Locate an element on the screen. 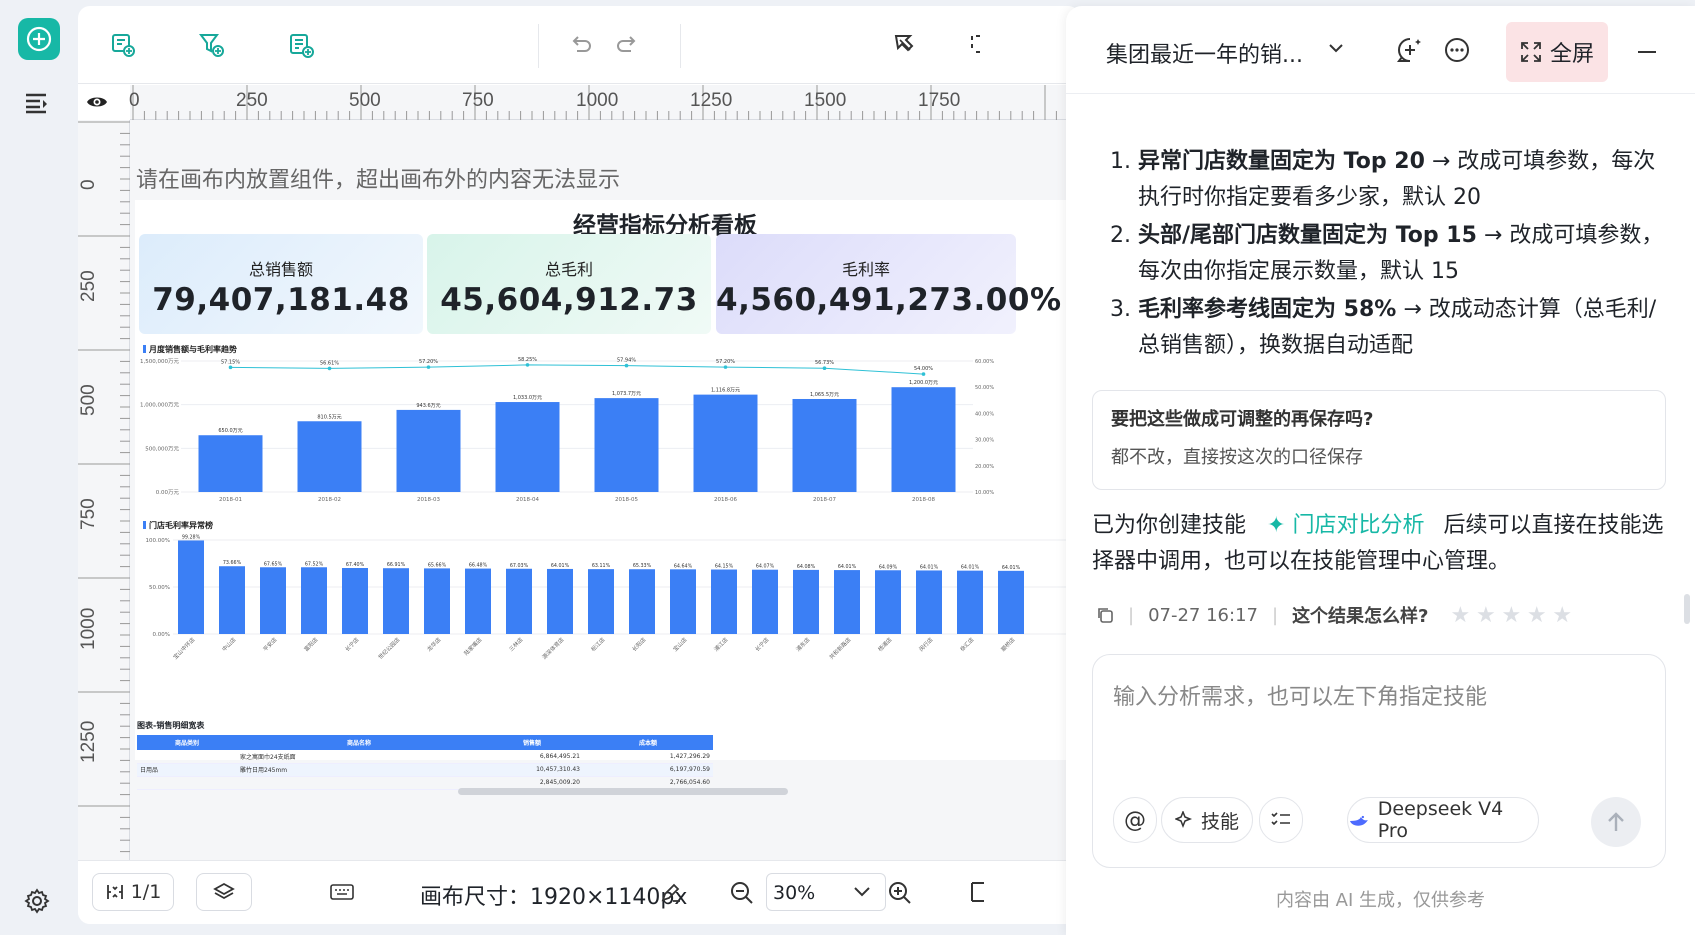 This screenshot has height=935, width=1695. table-row: 家之寓面巾24支纸面 6,864,495.21 1,427,296.29 is located at coordinates (425, 757).